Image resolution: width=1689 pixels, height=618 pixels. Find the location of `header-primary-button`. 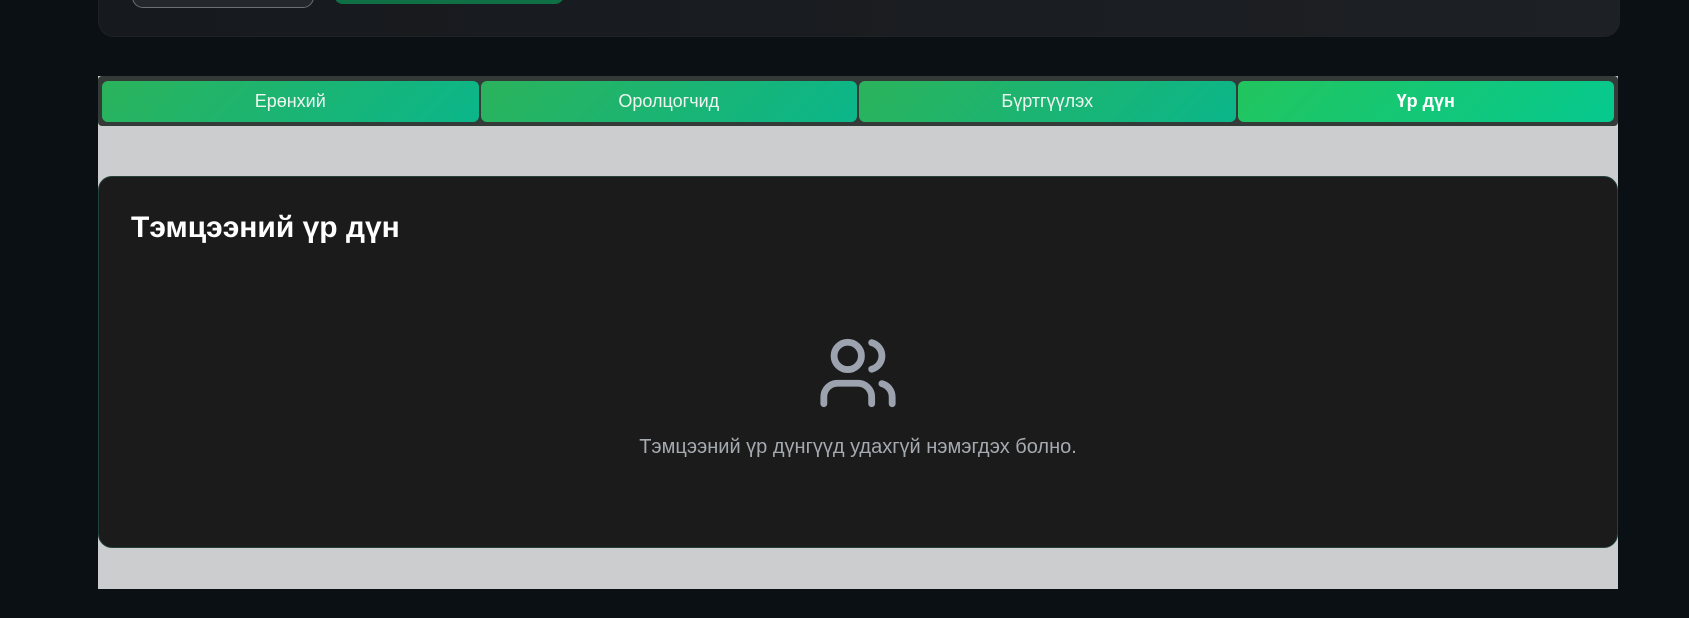

header-primary-button is located at coordinates (449, 2).